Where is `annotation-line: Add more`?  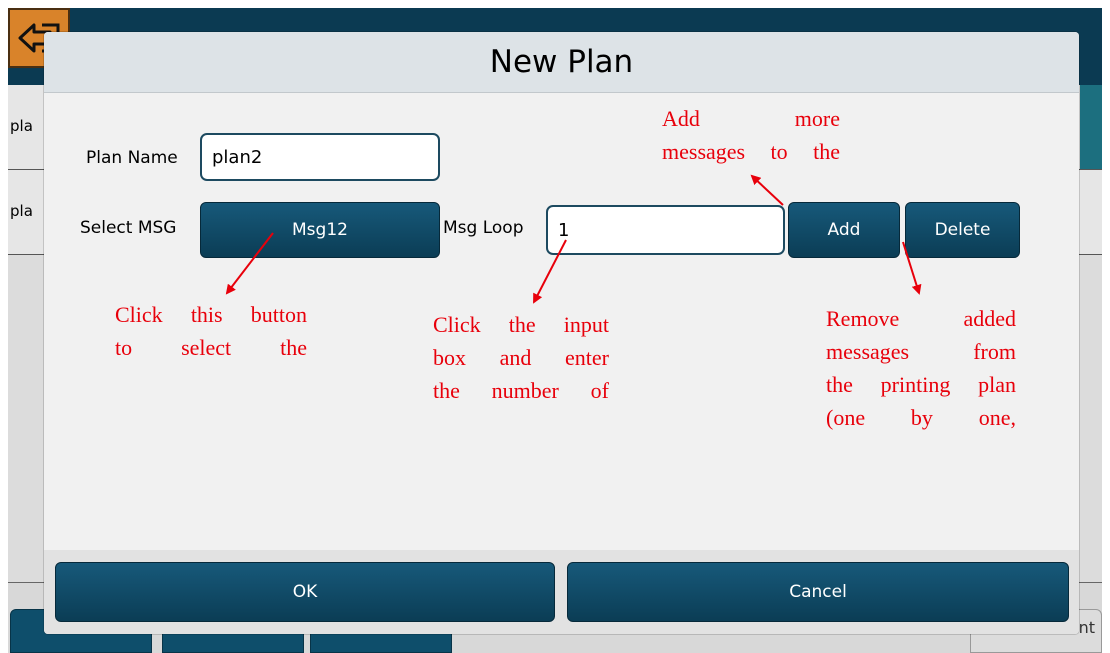
annotation-line: Add more is located at coordinates (751, 118).